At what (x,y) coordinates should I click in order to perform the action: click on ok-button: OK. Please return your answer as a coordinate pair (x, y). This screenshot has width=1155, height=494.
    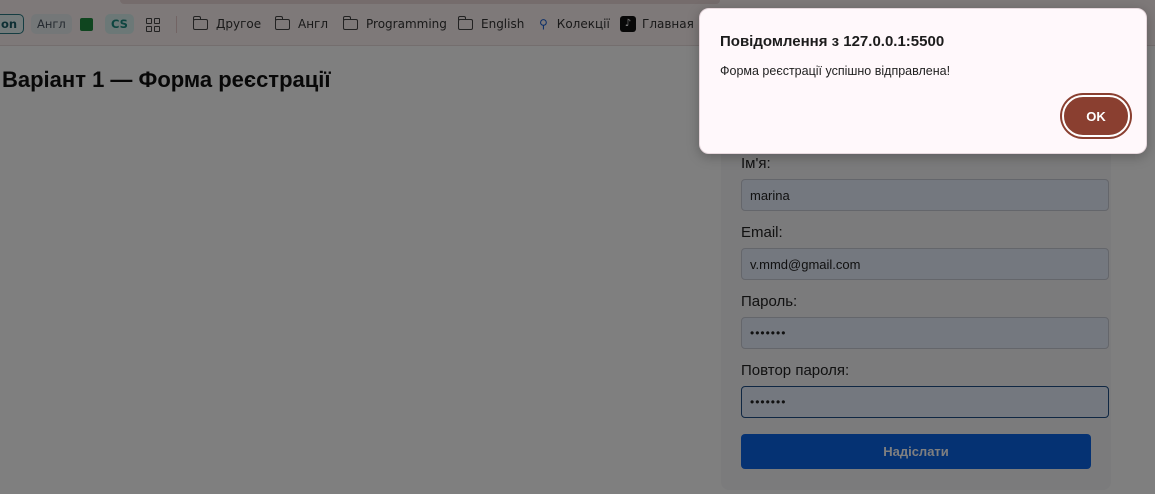
    Looking at the image, I should click on (1096, 116).